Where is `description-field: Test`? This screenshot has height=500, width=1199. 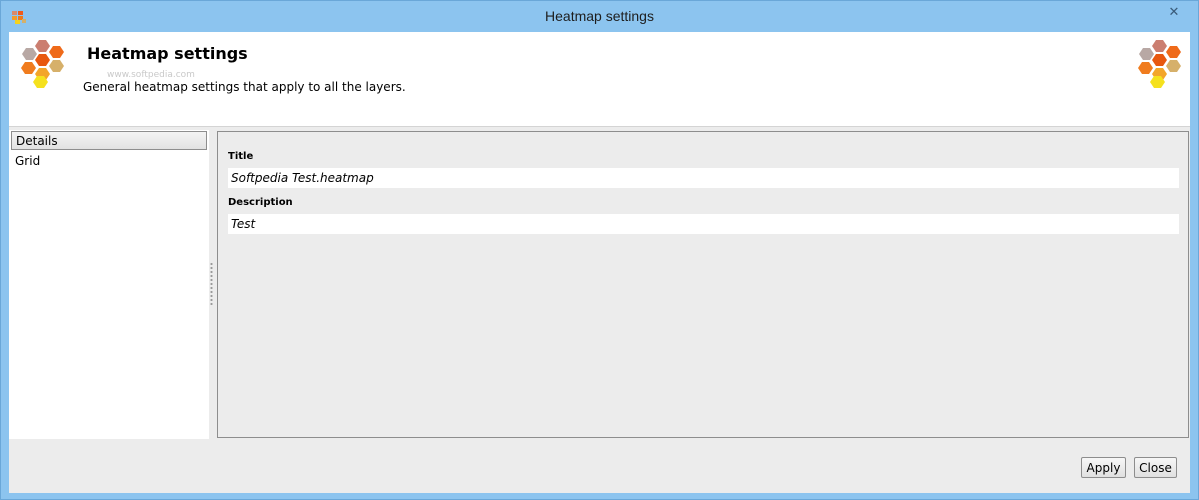 description-field: Test is located at coordinates (703, 224).